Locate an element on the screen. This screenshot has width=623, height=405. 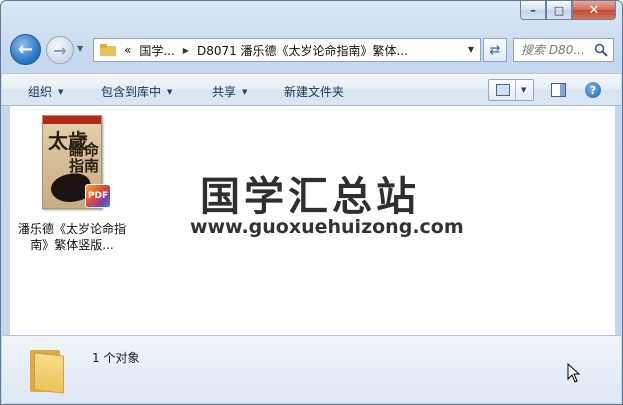
address-history-dropdown: ▼ is located at coordinates (471, 49).